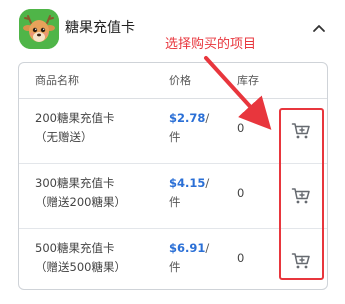  What do you see at coordinates (97, 193) in the screenshot?
I see `product-name: 300糖果充值卡 （赠送200糖果）` at bounding box center [97, 193].